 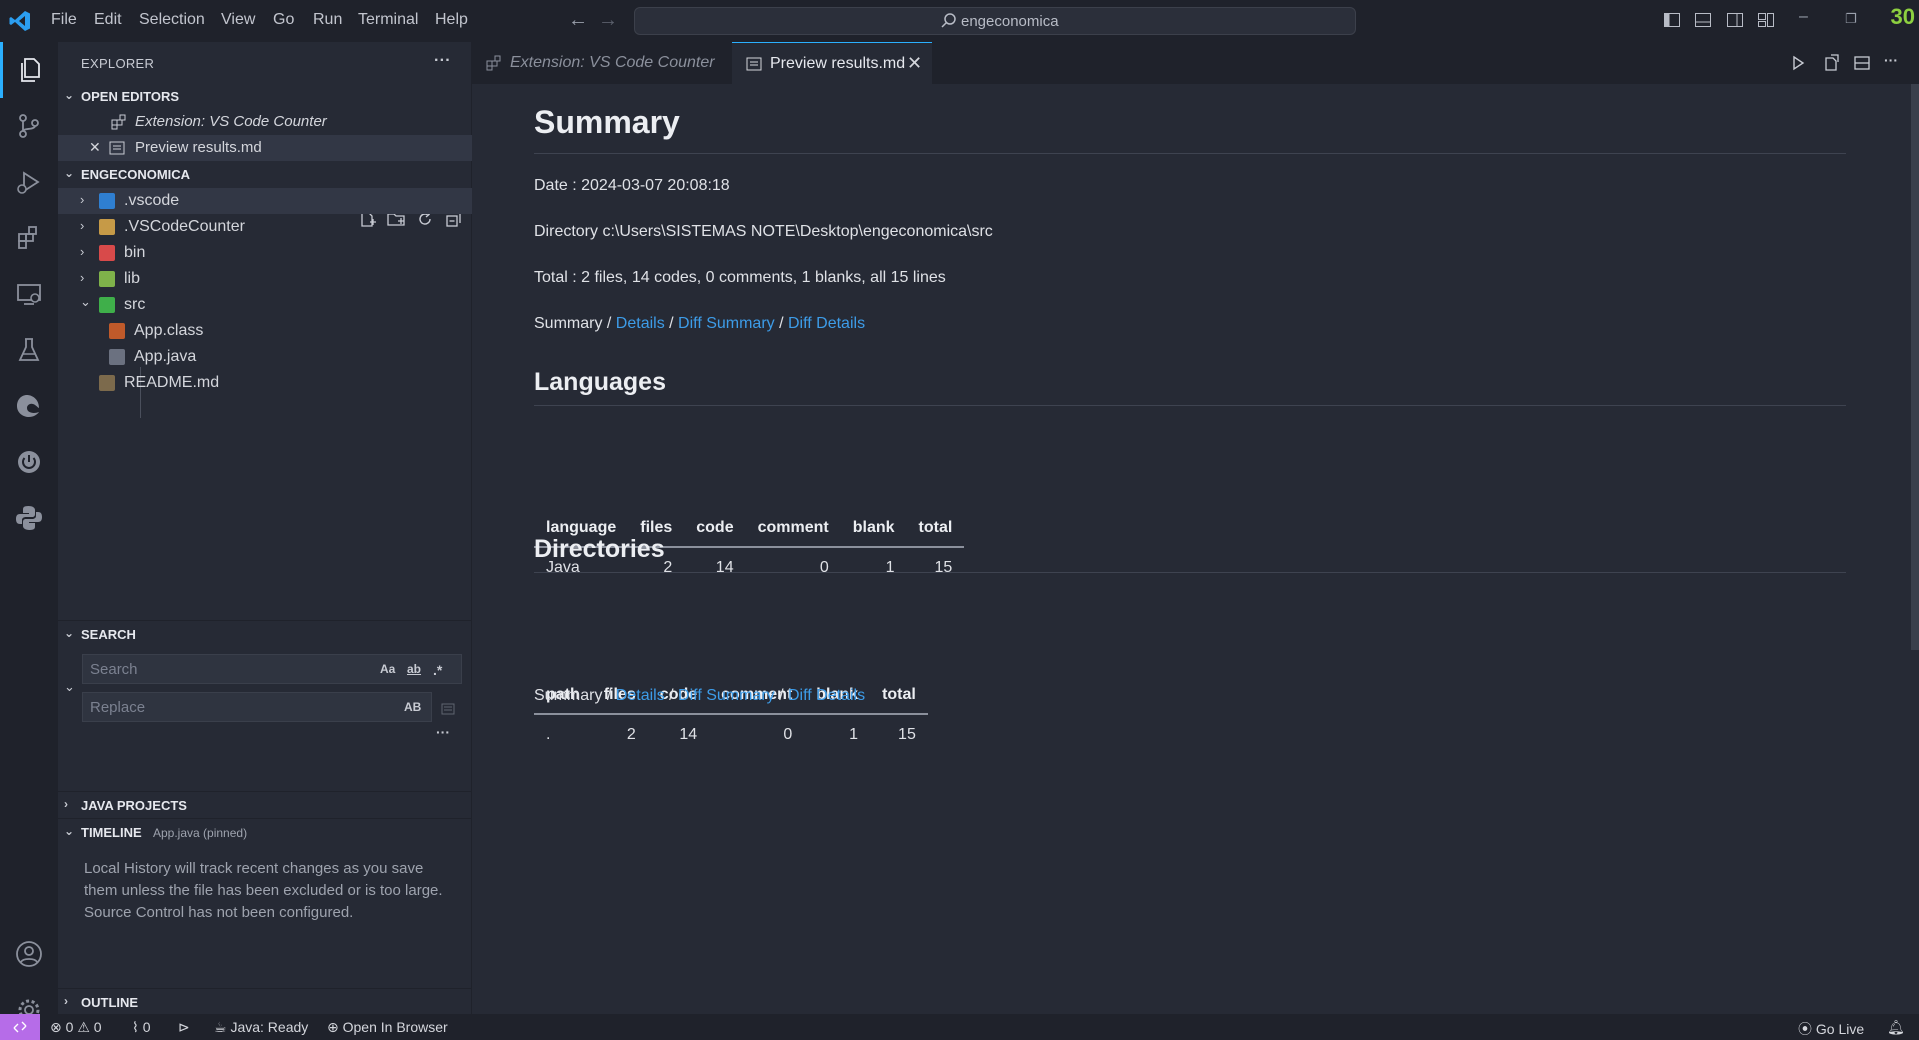 What do you see at coordinates (602, 63) in the screenshot?
I see `tab-extension-vscode-counter: Extension: VS Code Counter` at bounding box center [602, 63].